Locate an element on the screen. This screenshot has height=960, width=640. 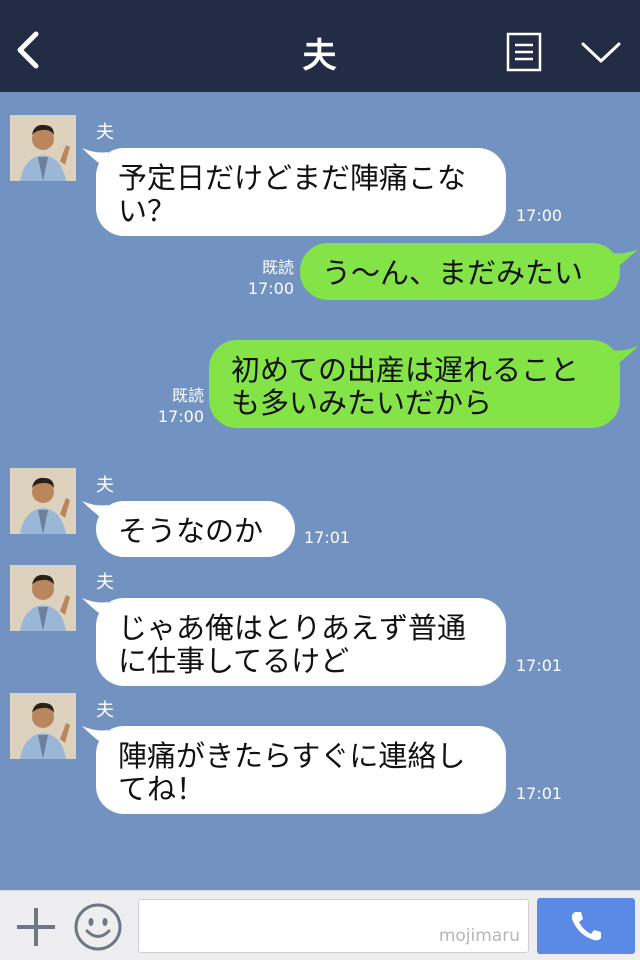
message-bubble-outgoing: 初めての出産は遅れること も多いみたいだから is located at coordinates (414, 384).